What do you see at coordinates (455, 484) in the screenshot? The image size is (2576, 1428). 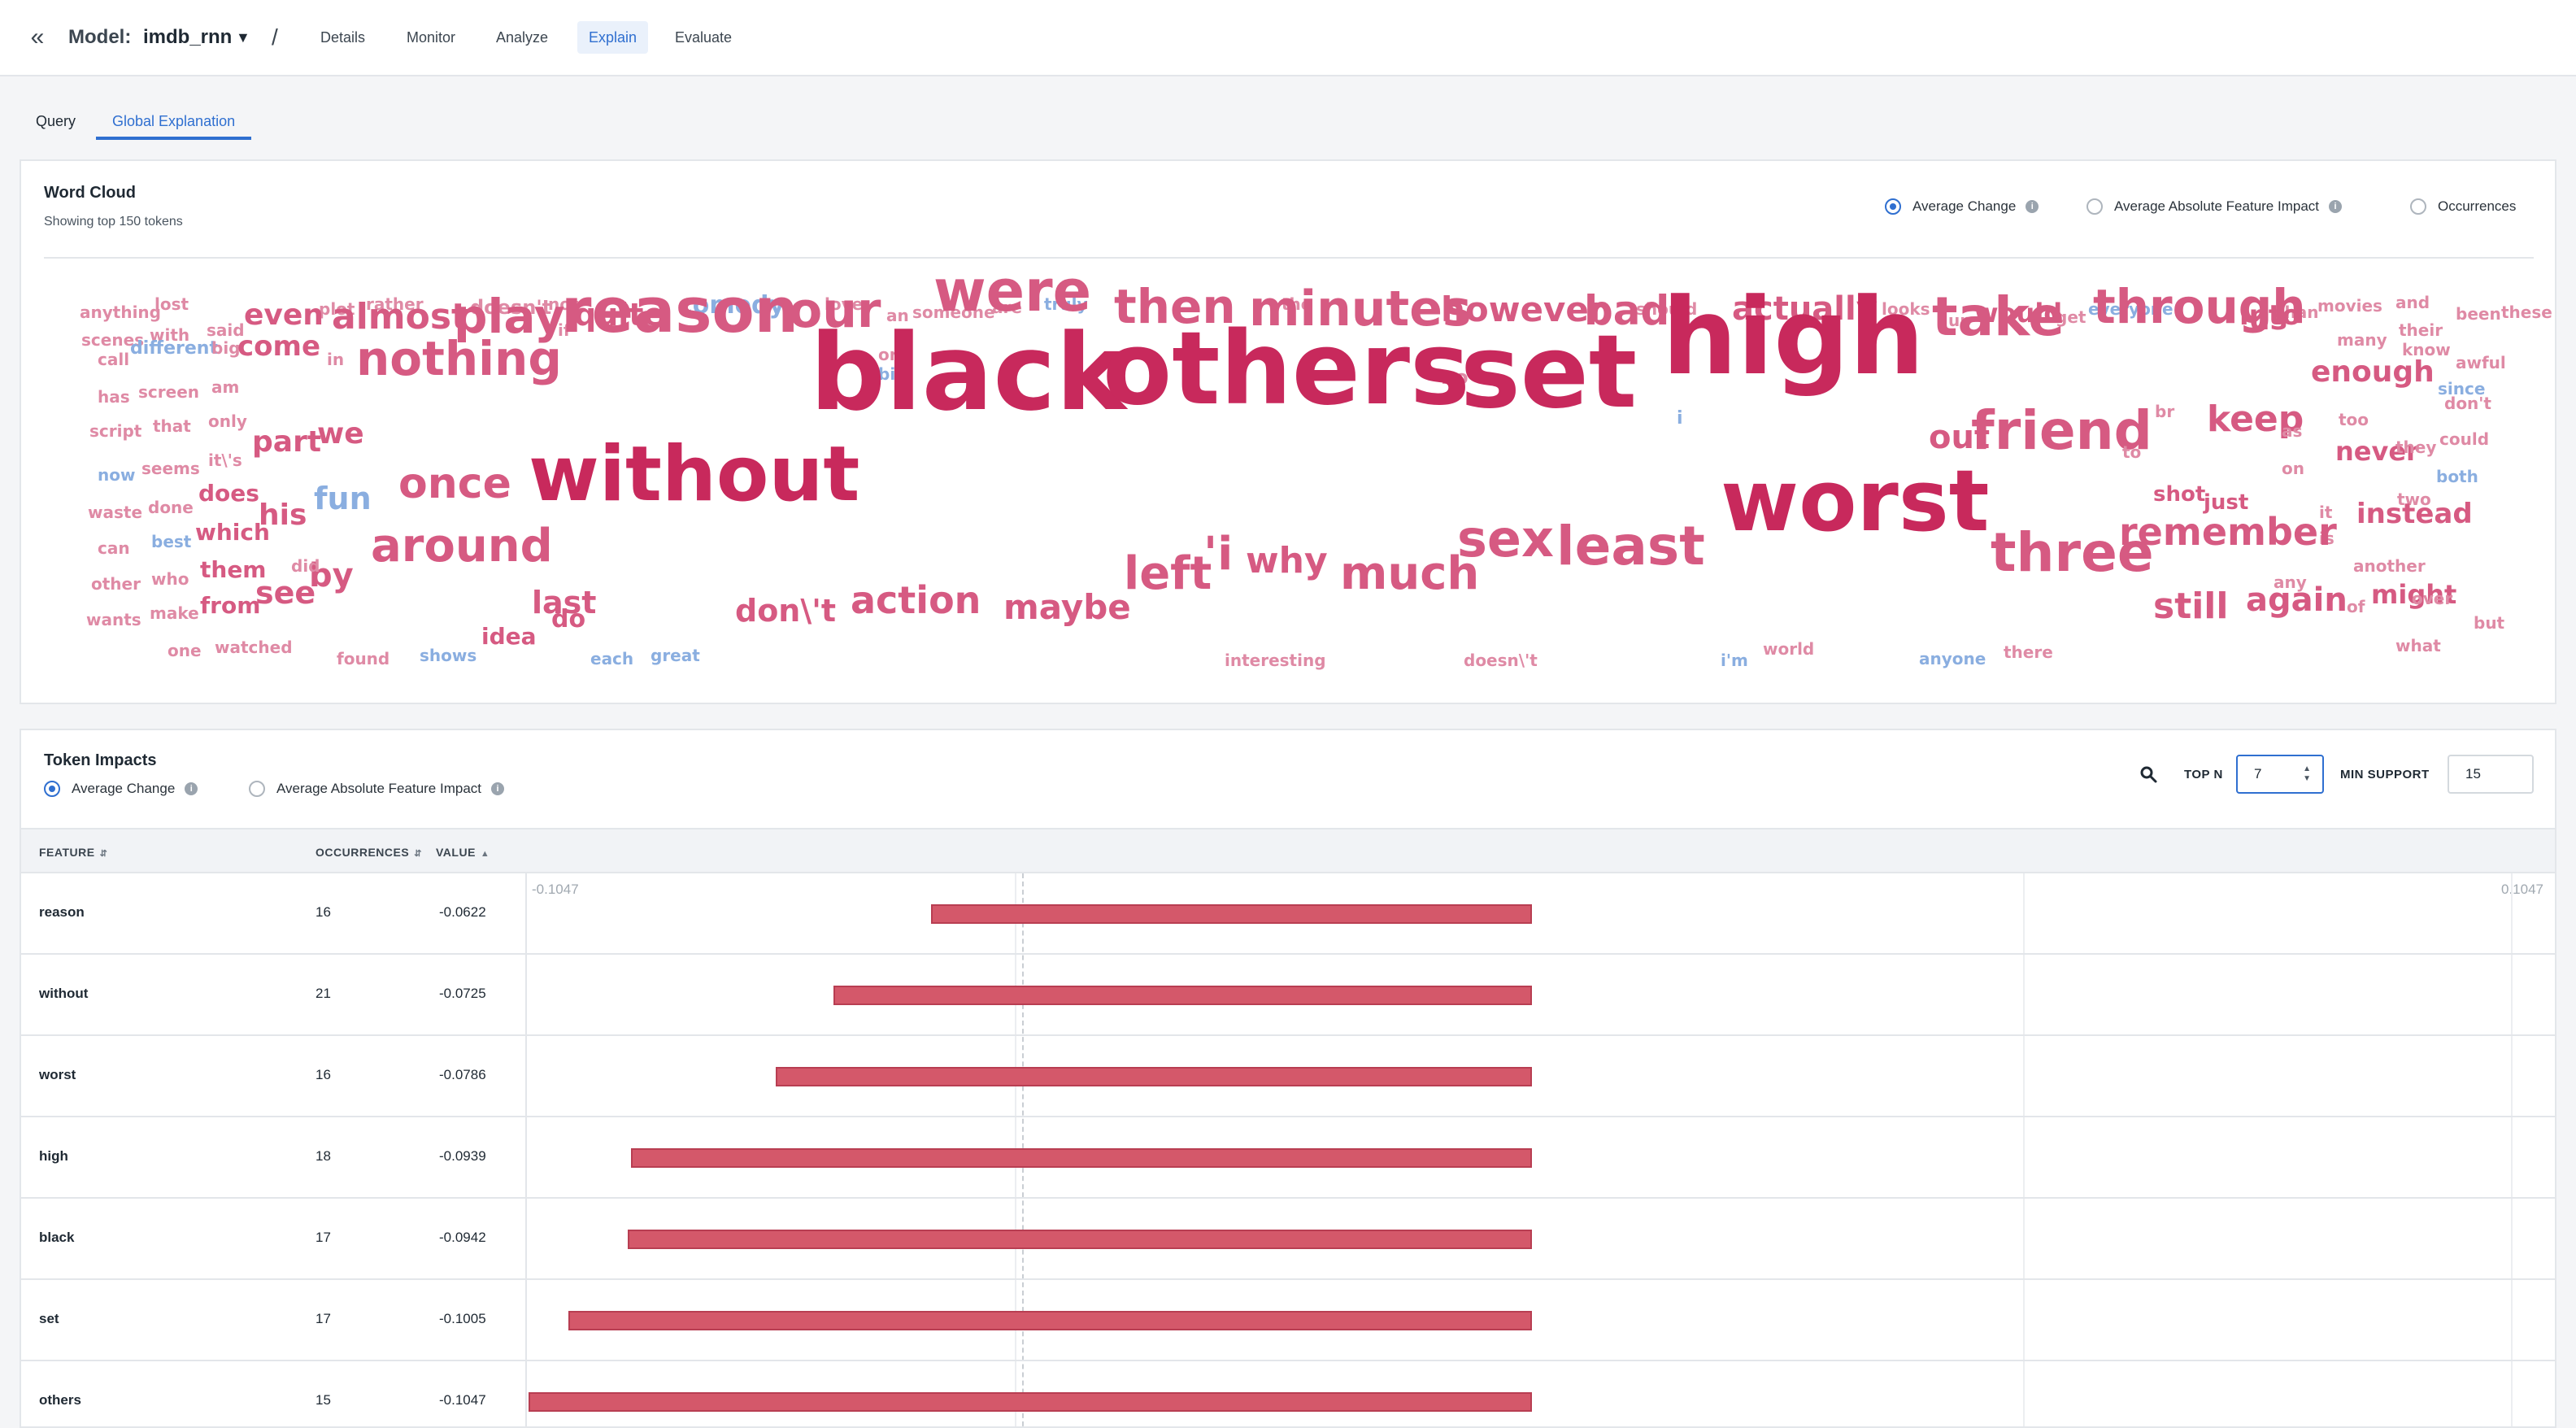 I see `word-cloud-token: once` at bounding box center [455, 484].